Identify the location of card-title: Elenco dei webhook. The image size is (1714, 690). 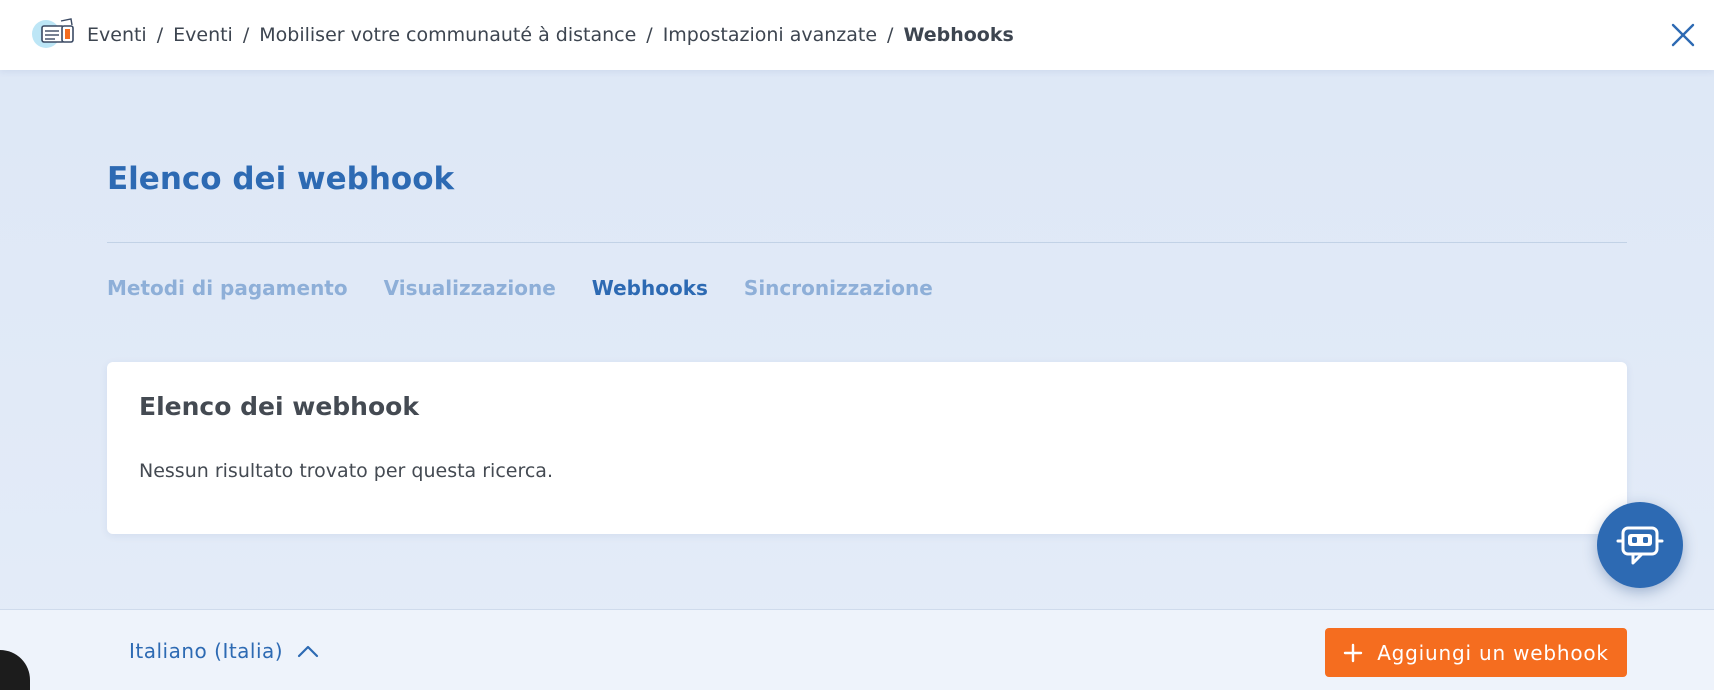
(279, 406).